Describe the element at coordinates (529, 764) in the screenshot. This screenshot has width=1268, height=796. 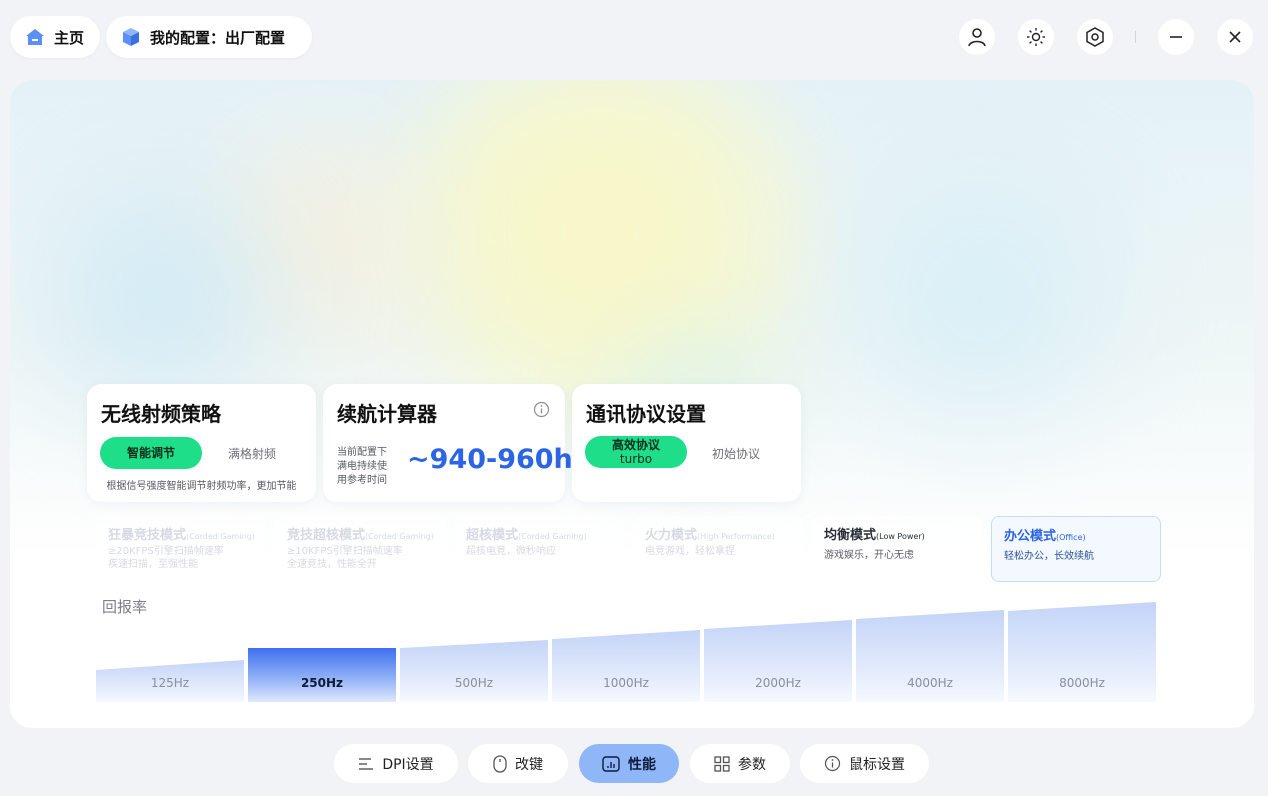
I see `nav-key-remap-label: 改键` at that location.